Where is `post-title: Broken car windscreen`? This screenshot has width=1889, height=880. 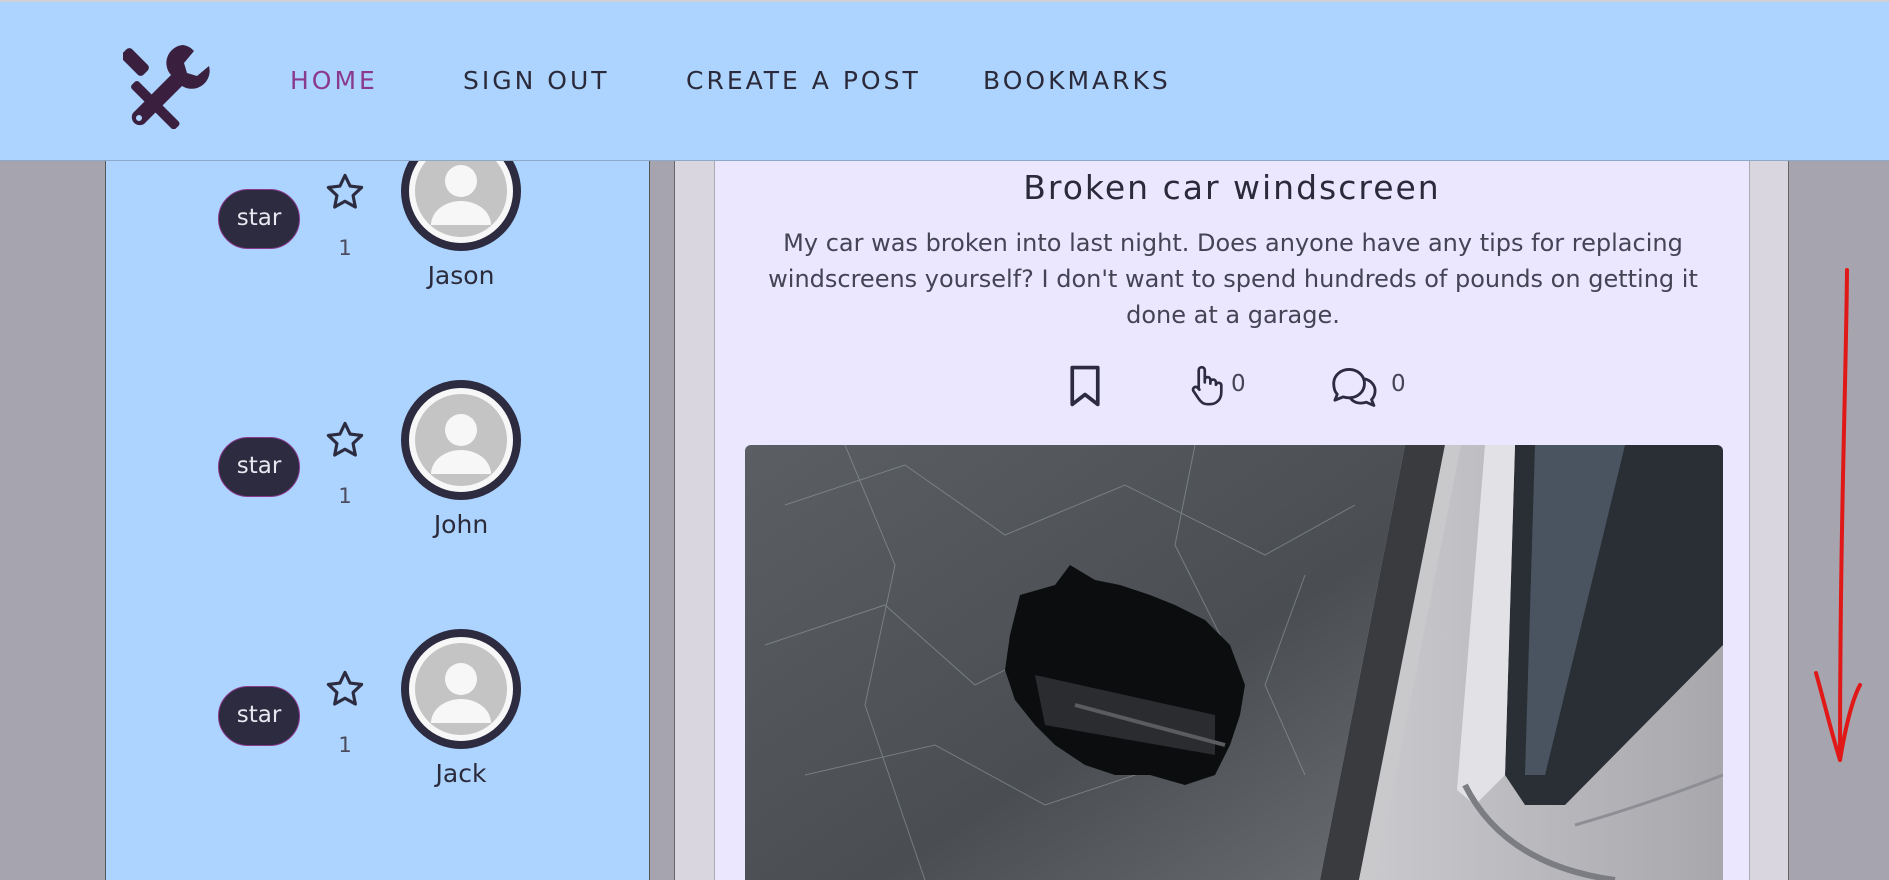 post-title: Broken car windscreen is located at coordinates (1232, 187).